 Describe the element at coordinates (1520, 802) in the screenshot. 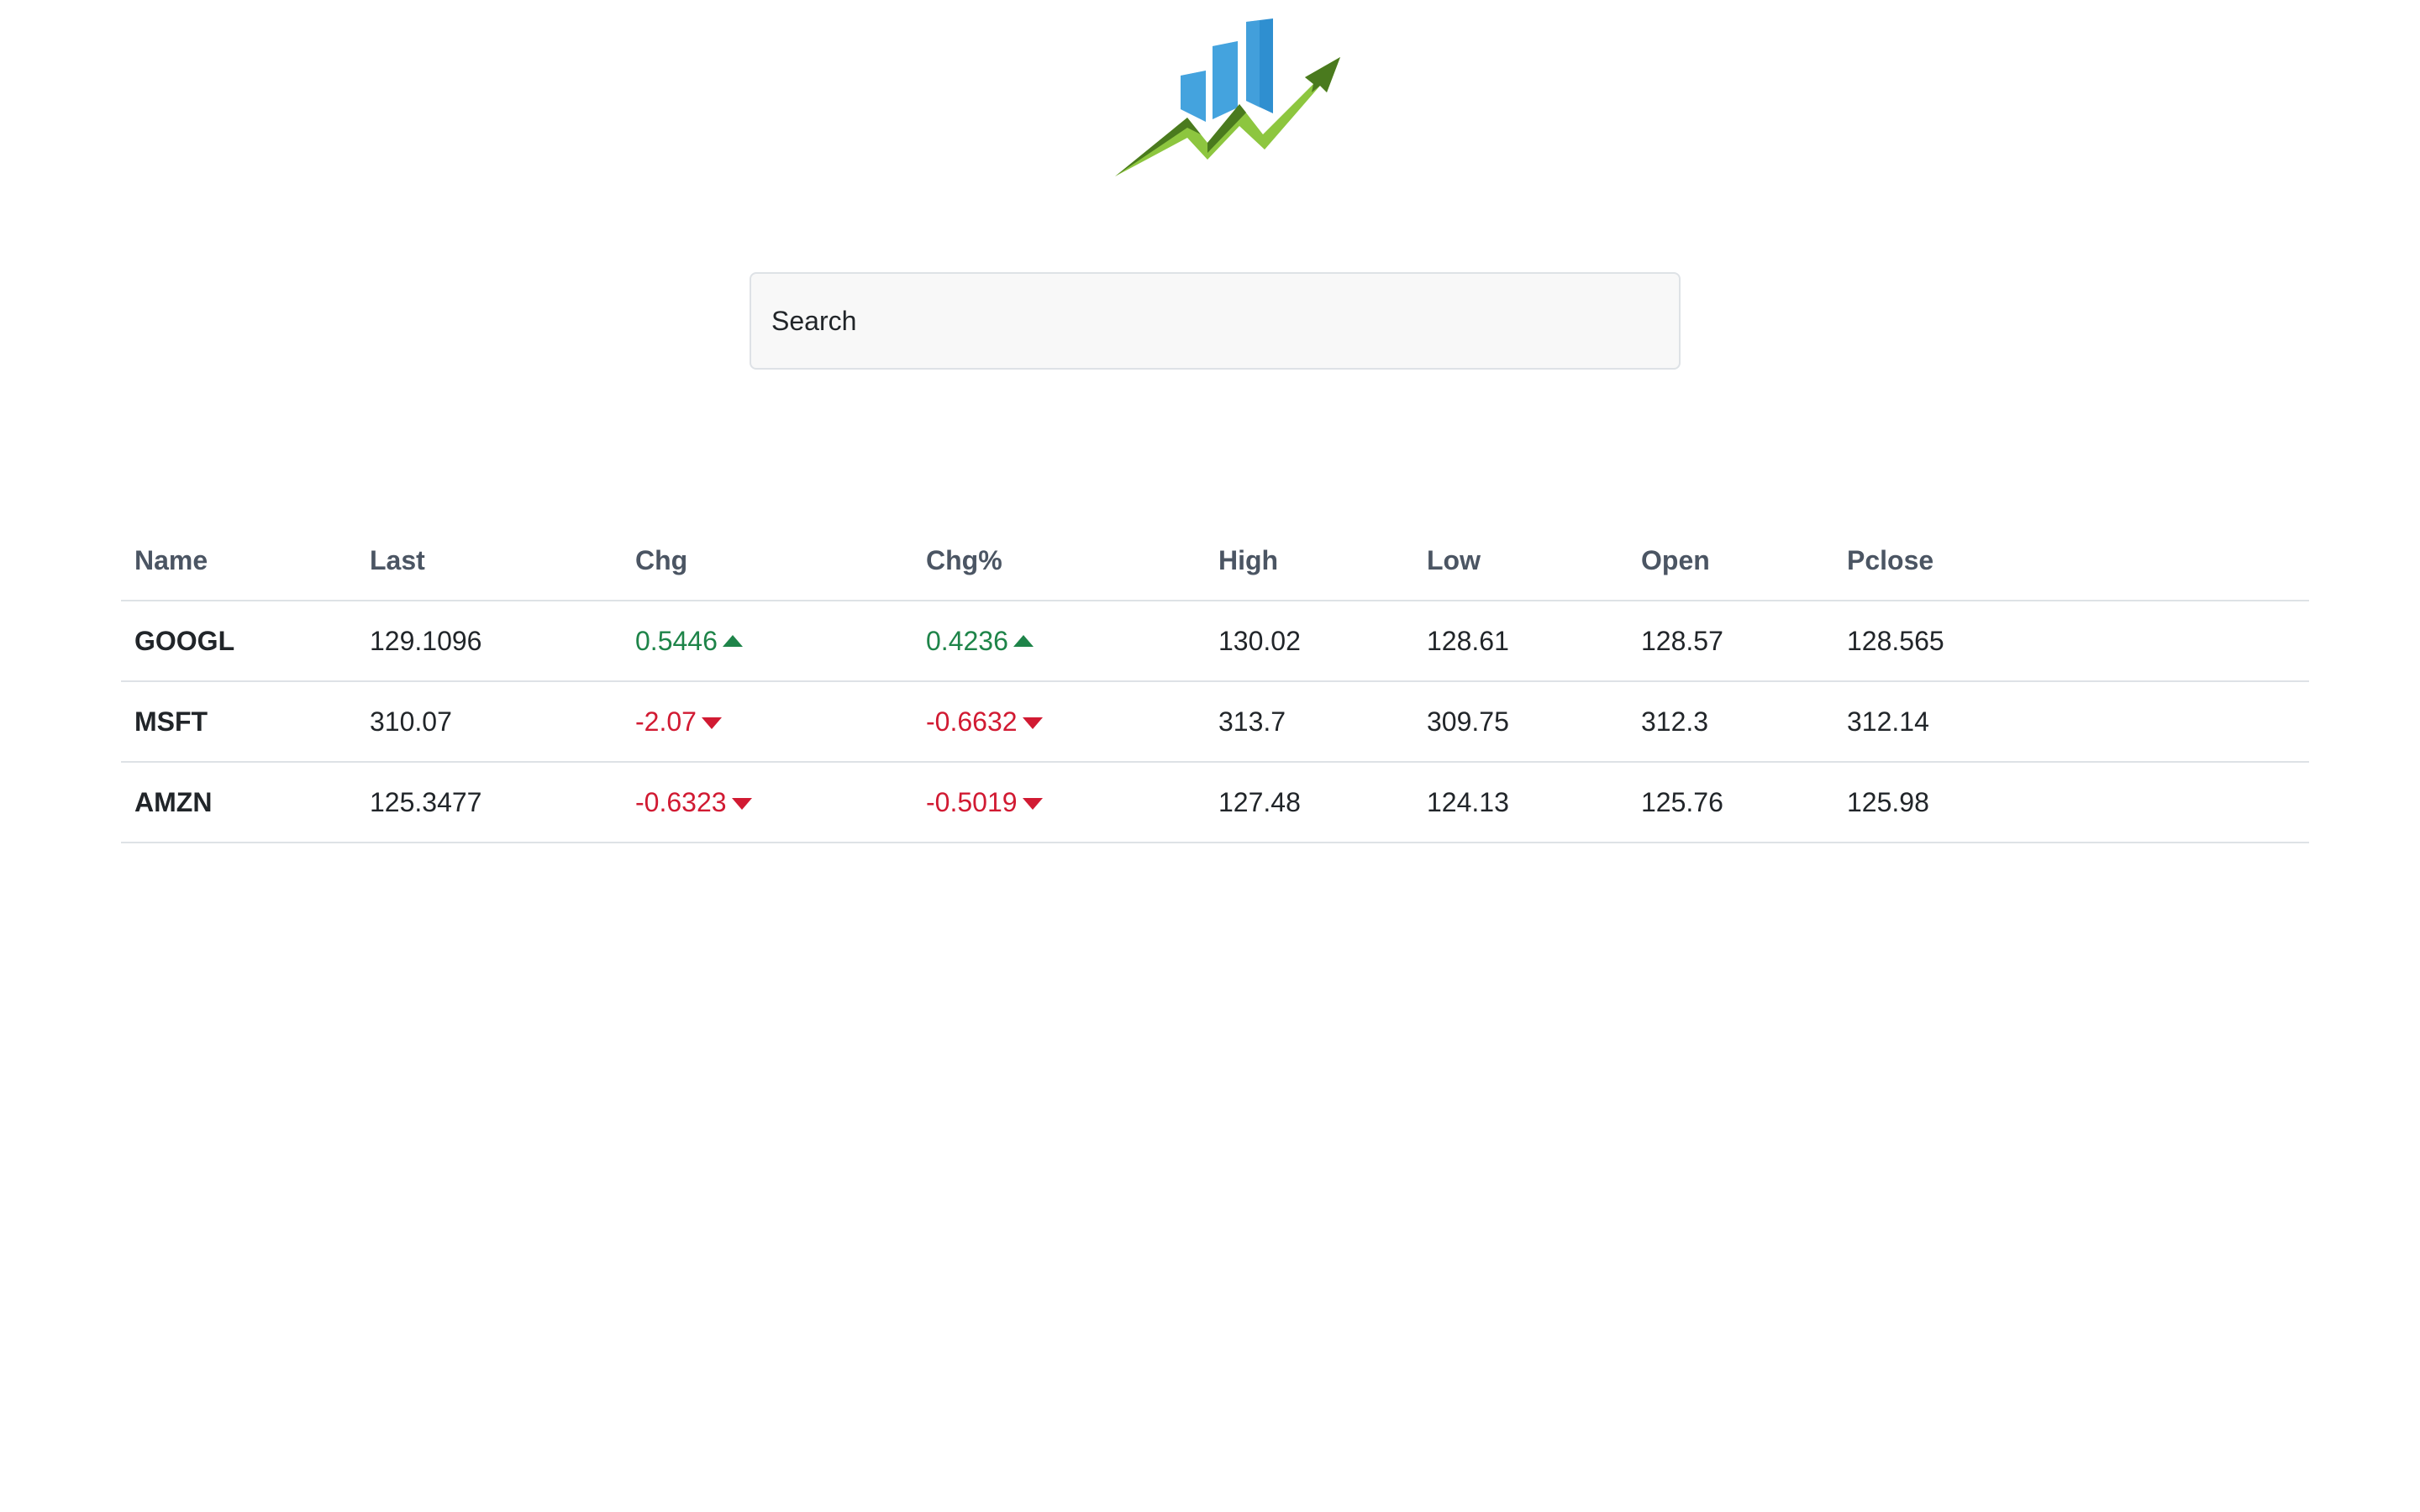

I see `low-cell: 124.13` at that location.